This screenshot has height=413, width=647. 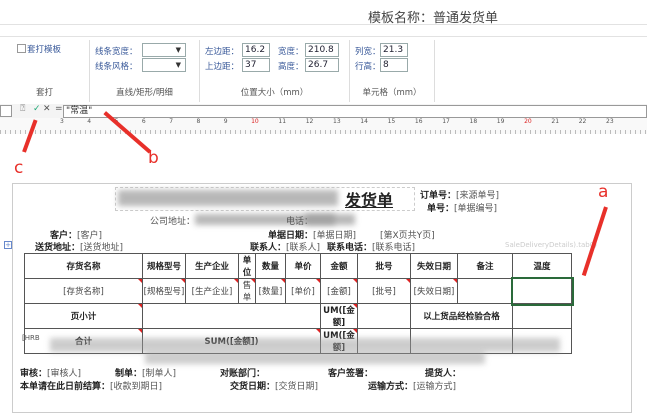 I want to click on expand-plus-icon: +, so click(x=8, y=245).